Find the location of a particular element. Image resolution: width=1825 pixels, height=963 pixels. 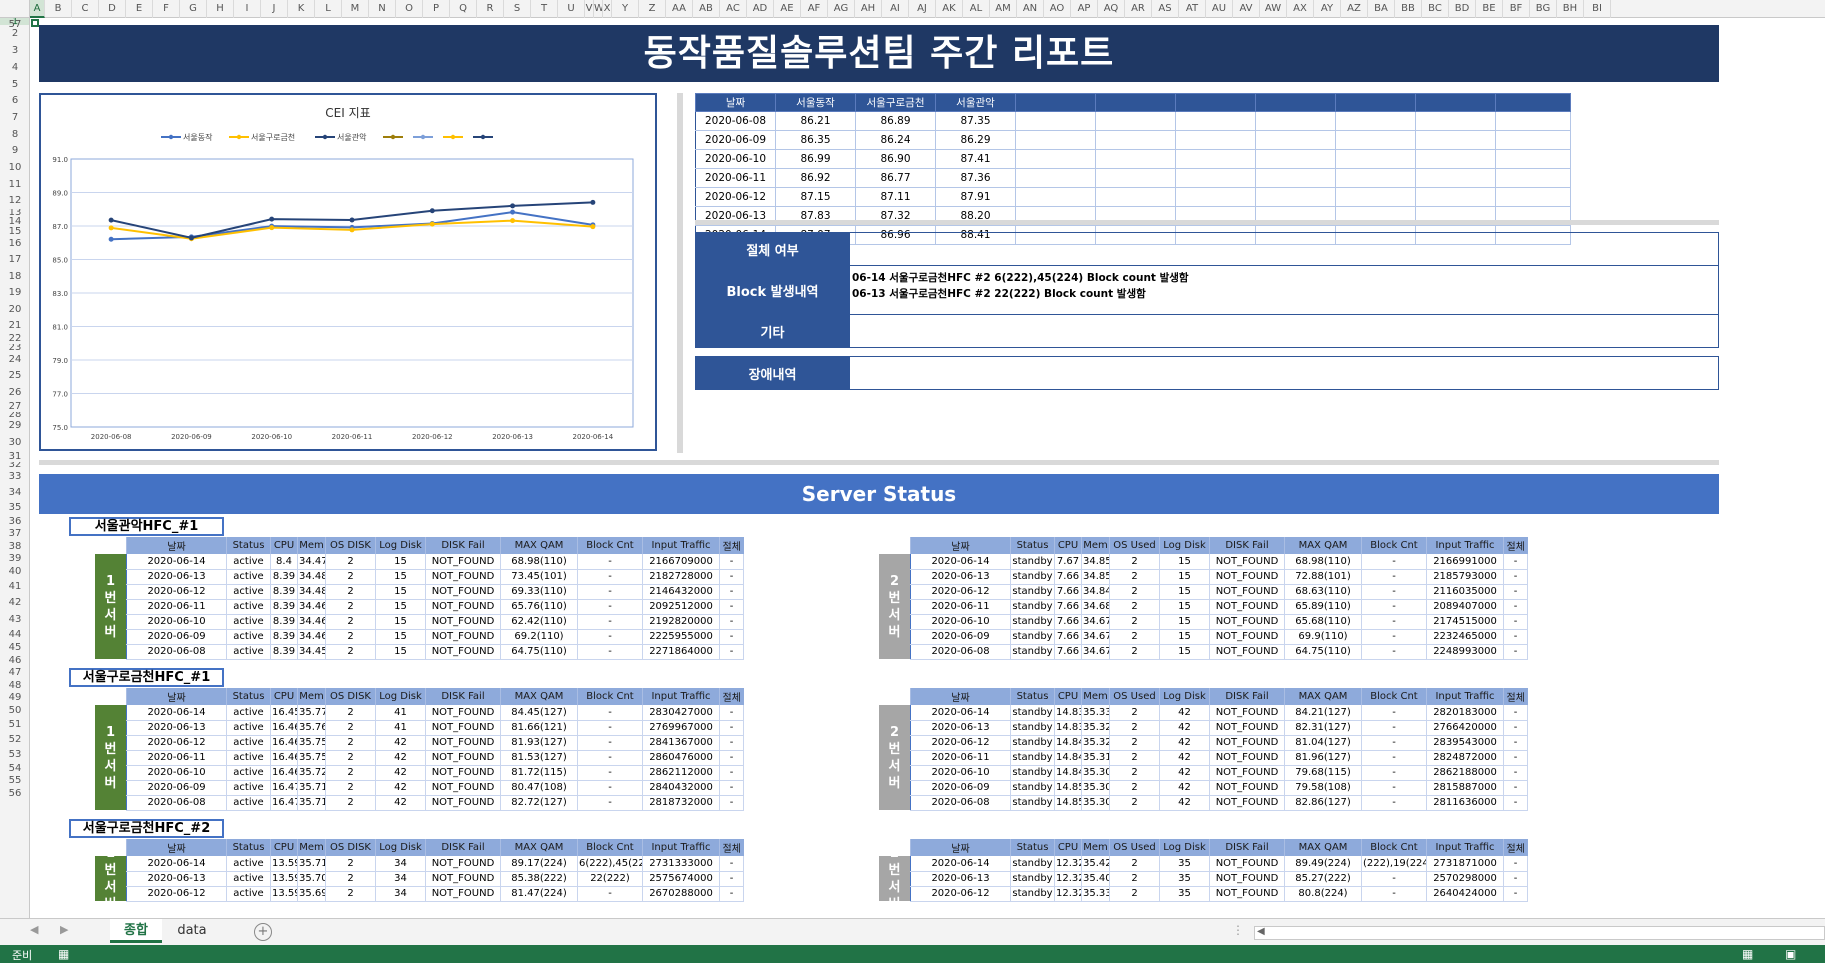

metric-cell: 79.68(115) is located at coordinates (1323, 773).